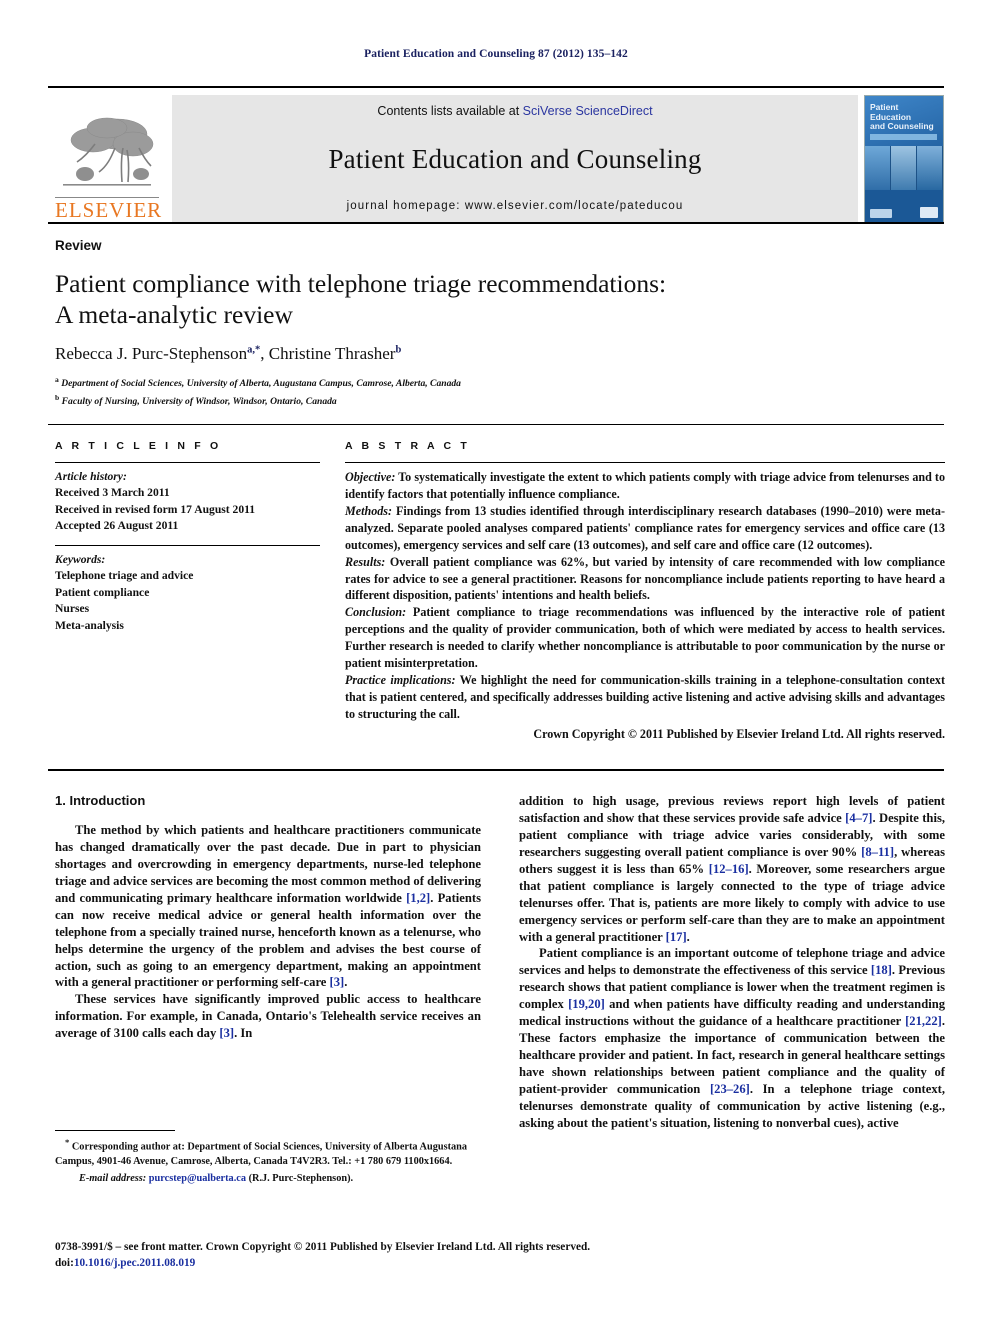 This screenshot has height=1323, width=992. I want to click on history-line-0: Received 3 March 2011, so click(112, 493).